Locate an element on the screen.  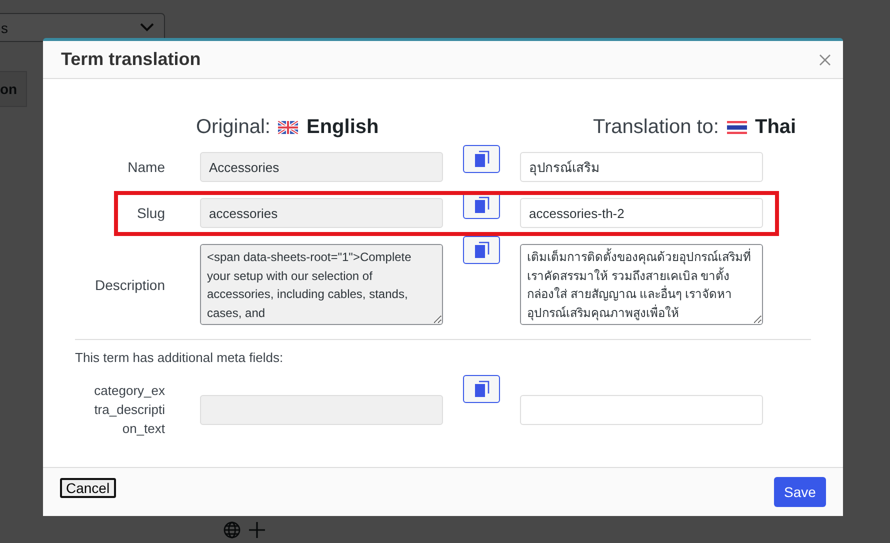
field-label: Description is located at coordinates (129, 284).